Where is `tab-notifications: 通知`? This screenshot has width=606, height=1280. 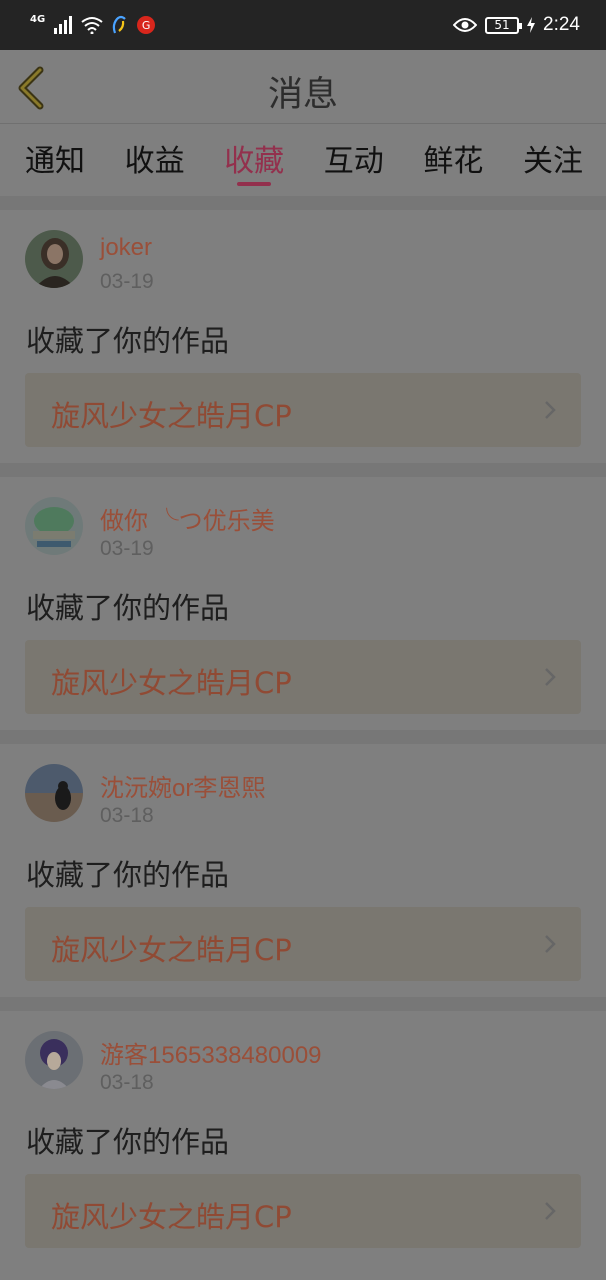 tab-notifications: 通知 is located at coordinates (55, 158).